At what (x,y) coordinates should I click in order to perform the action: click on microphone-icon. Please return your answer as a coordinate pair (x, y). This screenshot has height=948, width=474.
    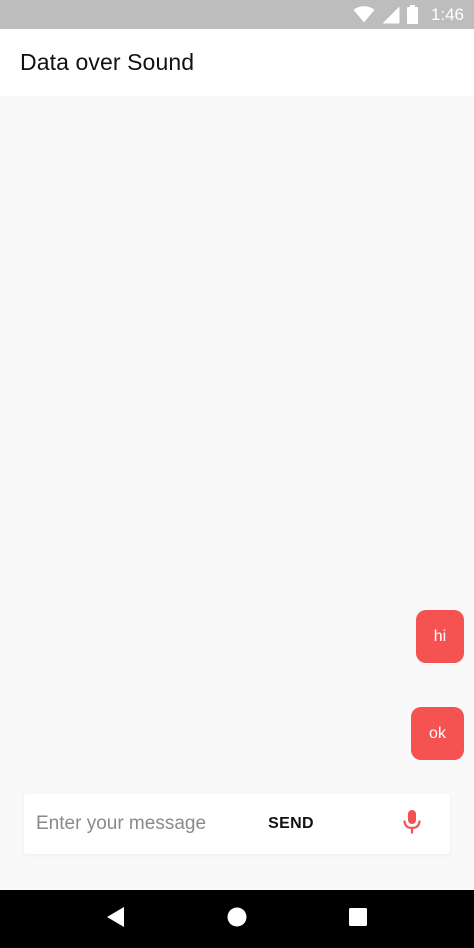
    Looking at the image, I should click on (412, 824).